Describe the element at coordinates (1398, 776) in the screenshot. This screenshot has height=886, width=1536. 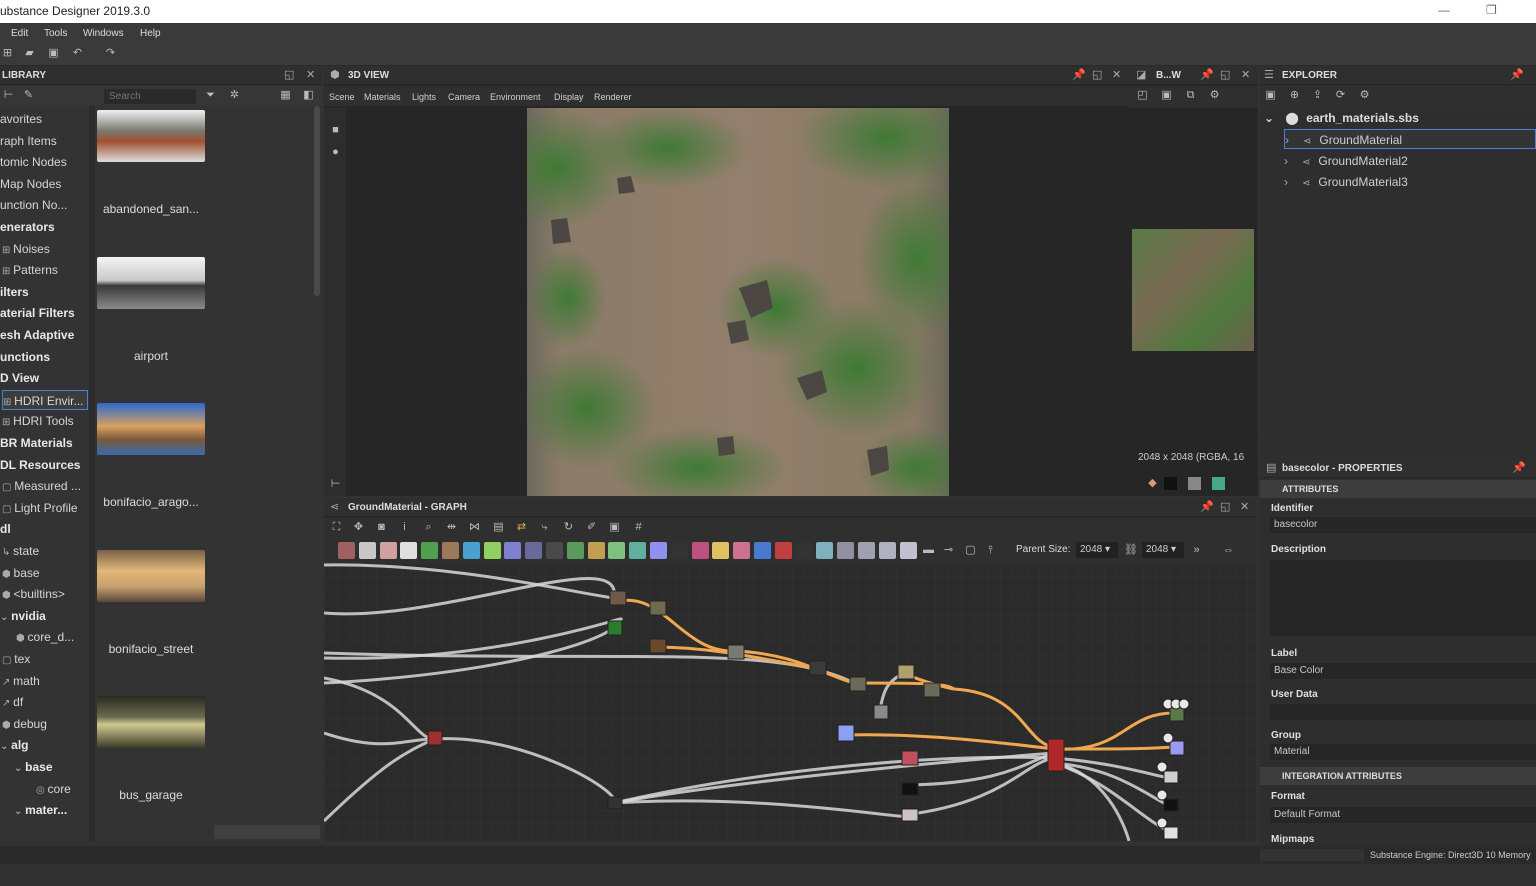
I see `integration-section: INTEGRATION ATTRIBUTES` at that location.